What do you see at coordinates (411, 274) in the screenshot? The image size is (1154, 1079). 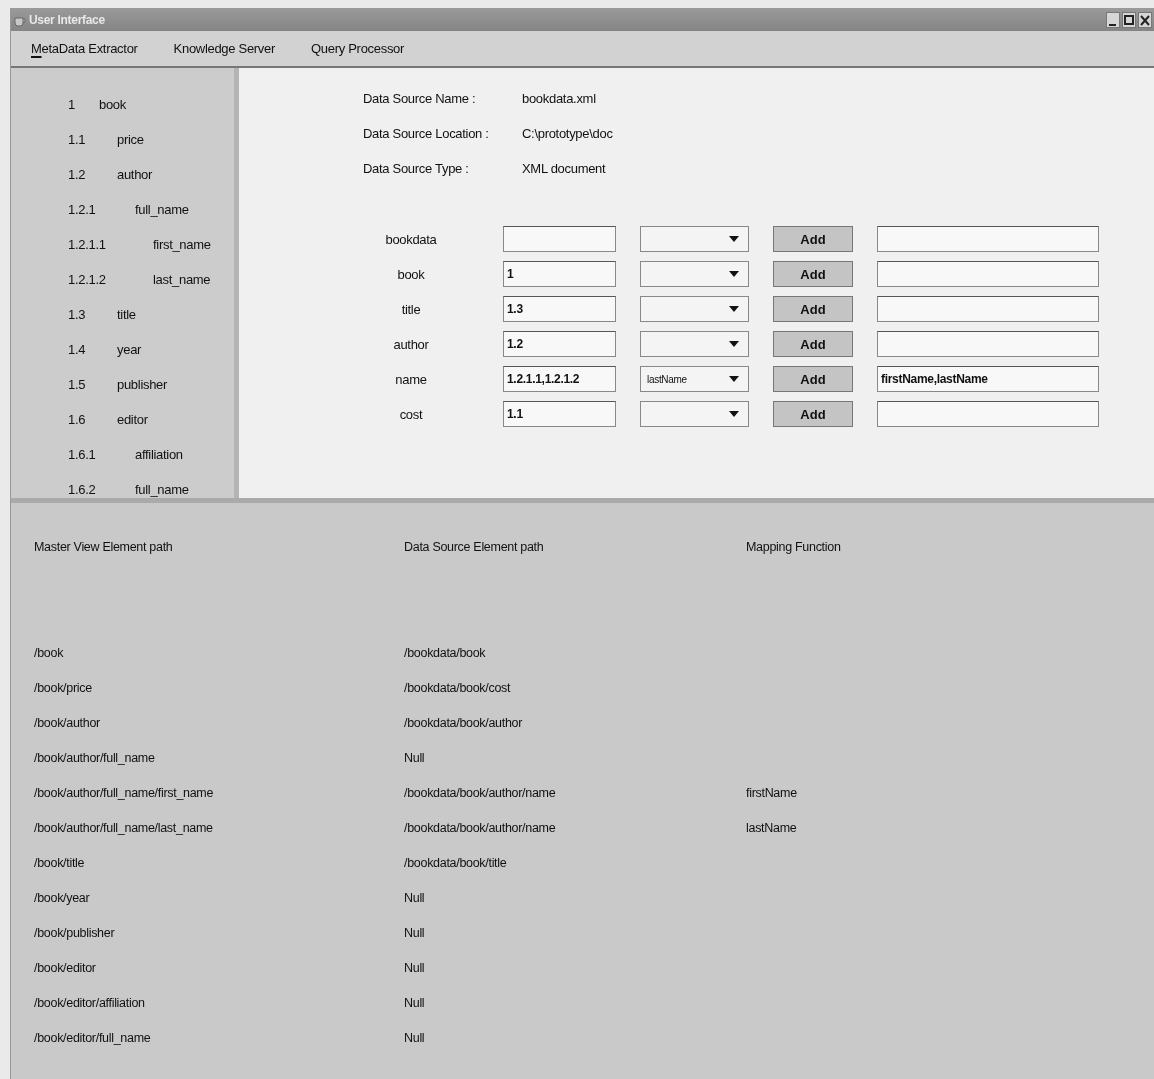 I see `element-label: book` at bounding box center [411, 274].